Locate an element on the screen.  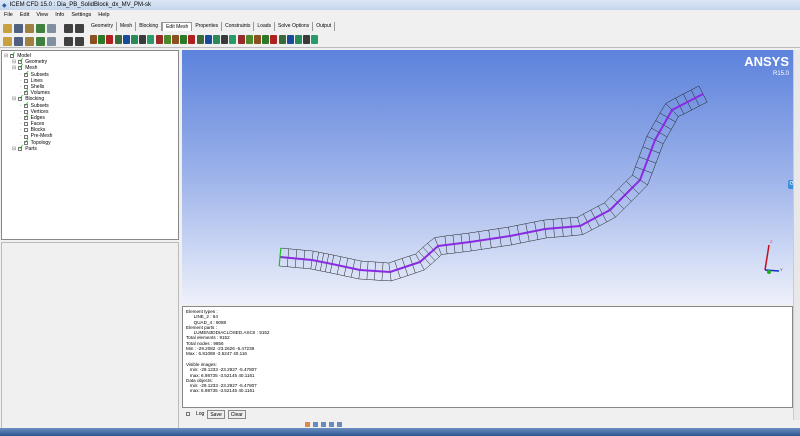
tab-blocking: Blocking is located at coordinates (149, 26).